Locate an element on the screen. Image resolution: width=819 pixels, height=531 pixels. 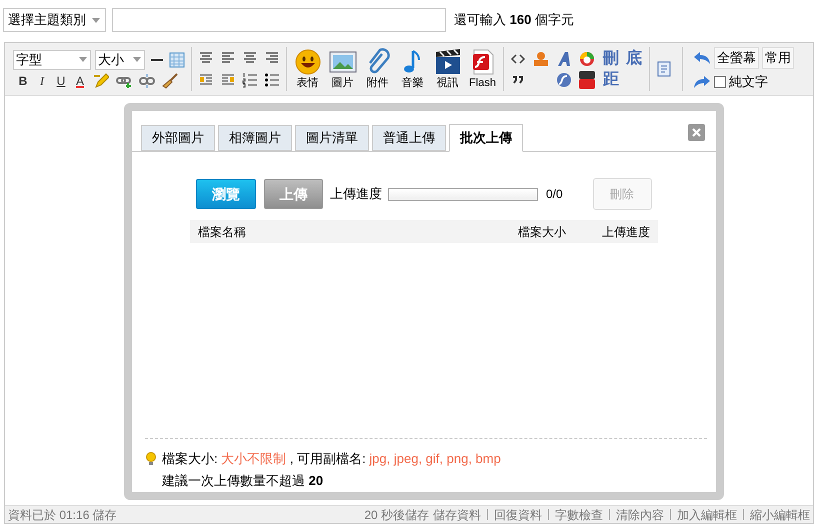
fullscreen-button: 全螢幕 is located at coordinates (736, 57).